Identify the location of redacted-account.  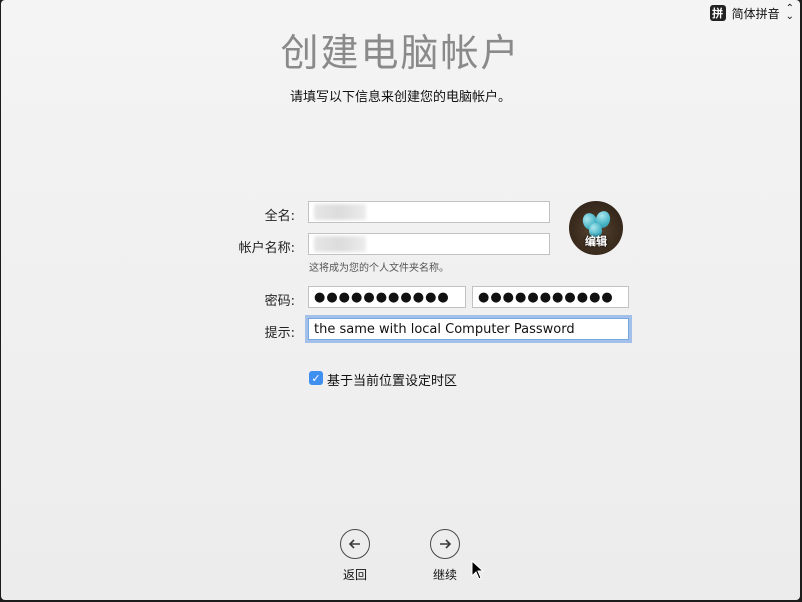
(340, 244).